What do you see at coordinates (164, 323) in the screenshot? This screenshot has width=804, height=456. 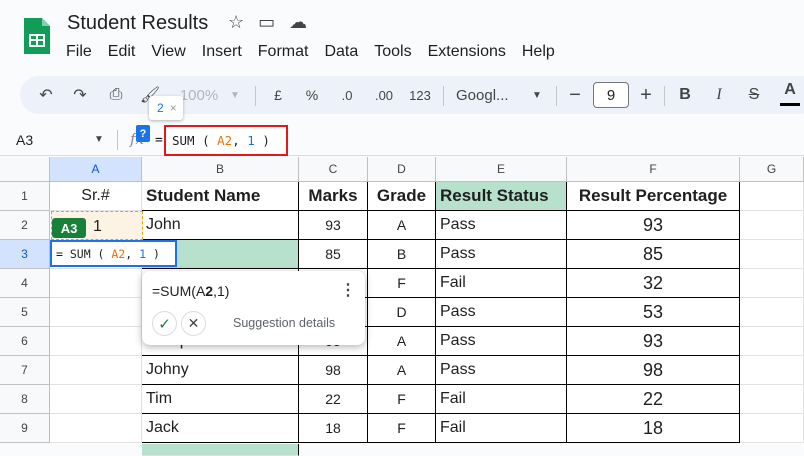 I see `accept-suggestion-icon: ✓` at bounding box center [164, 323].